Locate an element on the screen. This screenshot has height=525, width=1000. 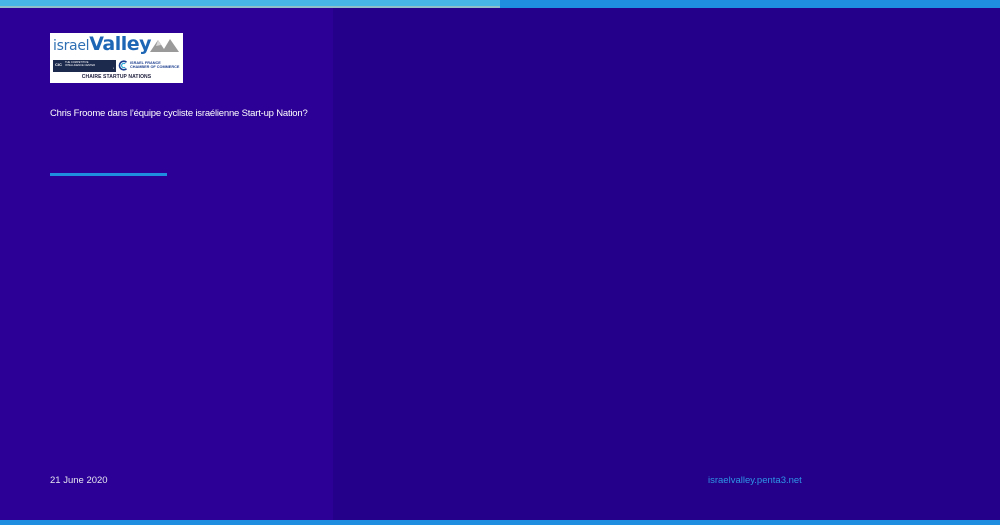
top-progress-bar is located at coordinates (500, 4).